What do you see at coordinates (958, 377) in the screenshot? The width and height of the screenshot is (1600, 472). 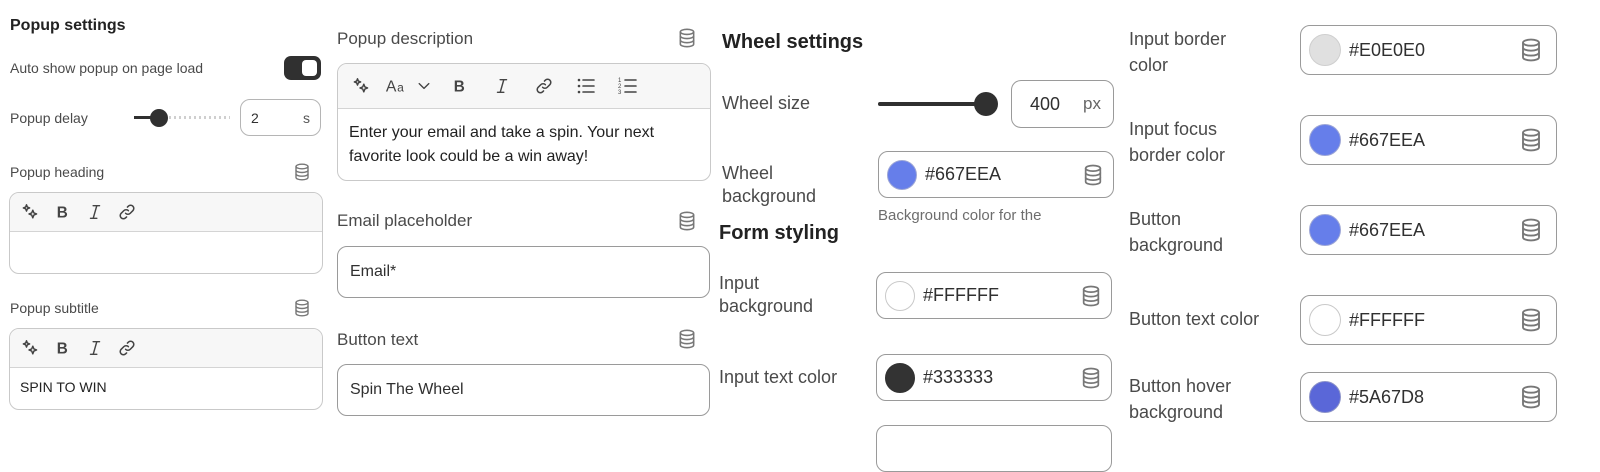 I see `input-text-color-value: #333333` at bounding box center [958, 377].